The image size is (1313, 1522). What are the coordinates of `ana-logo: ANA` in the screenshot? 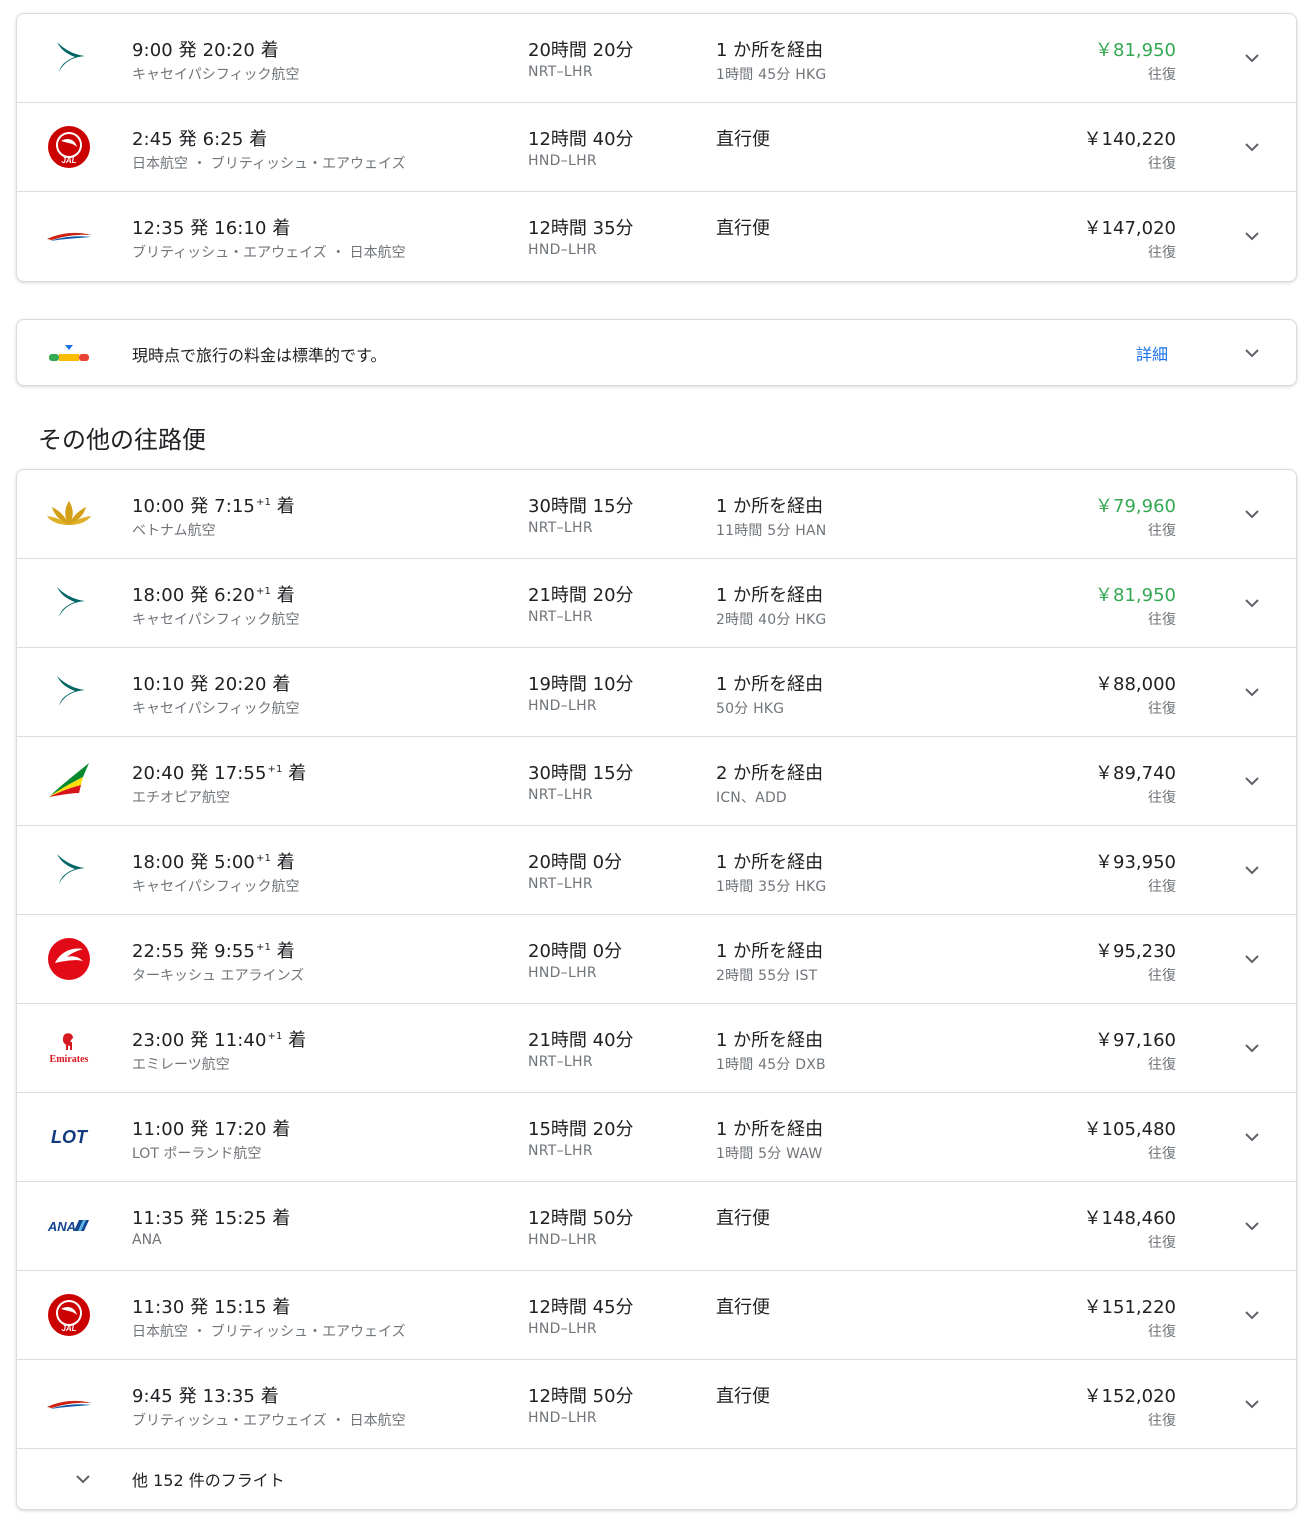 It's located at (69, 1226).